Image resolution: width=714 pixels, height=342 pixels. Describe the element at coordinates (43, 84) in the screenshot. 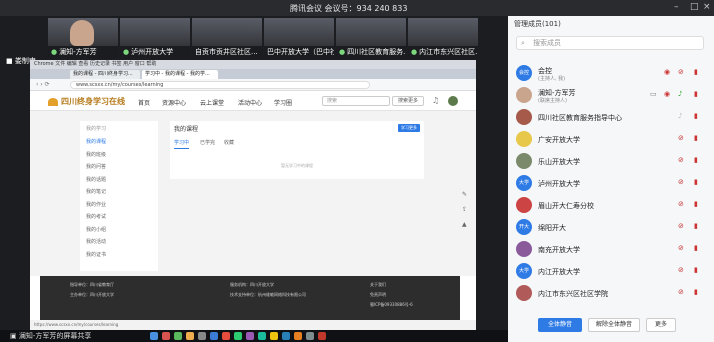

I see `back-icon: ‹ › ⟳` at that location.